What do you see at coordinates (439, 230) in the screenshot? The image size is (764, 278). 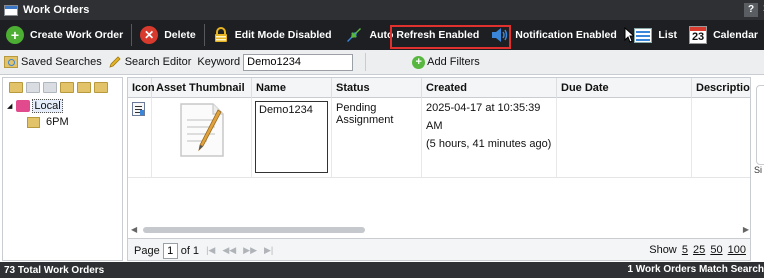 I see `horizontal-scrollbar: ◀ ▶` at bounding box center [439, 230].